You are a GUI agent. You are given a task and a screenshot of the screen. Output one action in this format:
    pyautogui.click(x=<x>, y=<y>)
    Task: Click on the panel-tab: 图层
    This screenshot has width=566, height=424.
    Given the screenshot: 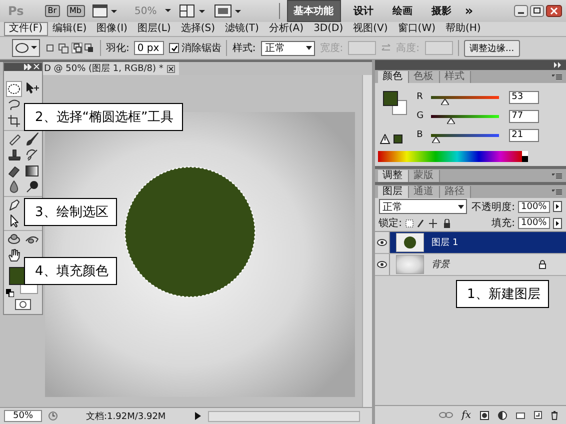 What is the action you would take?
    pyautogui.click(x=393, y=192)
    